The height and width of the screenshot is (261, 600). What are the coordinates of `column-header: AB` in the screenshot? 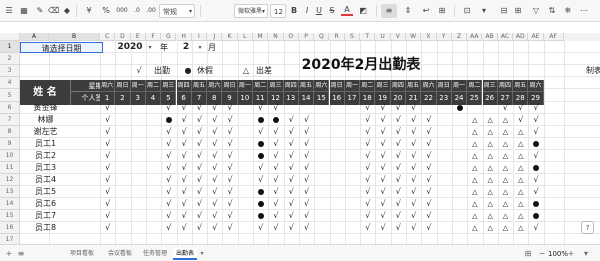 It's located at (490, 37).